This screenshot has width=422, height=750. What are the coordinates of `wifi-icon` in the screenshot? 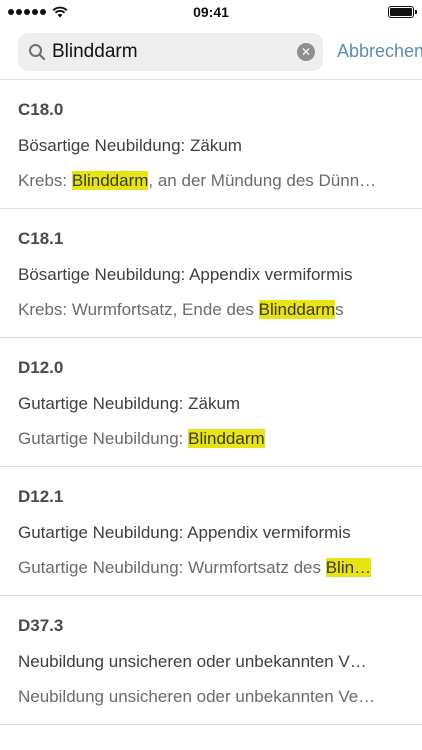 It's located at (60, 12).